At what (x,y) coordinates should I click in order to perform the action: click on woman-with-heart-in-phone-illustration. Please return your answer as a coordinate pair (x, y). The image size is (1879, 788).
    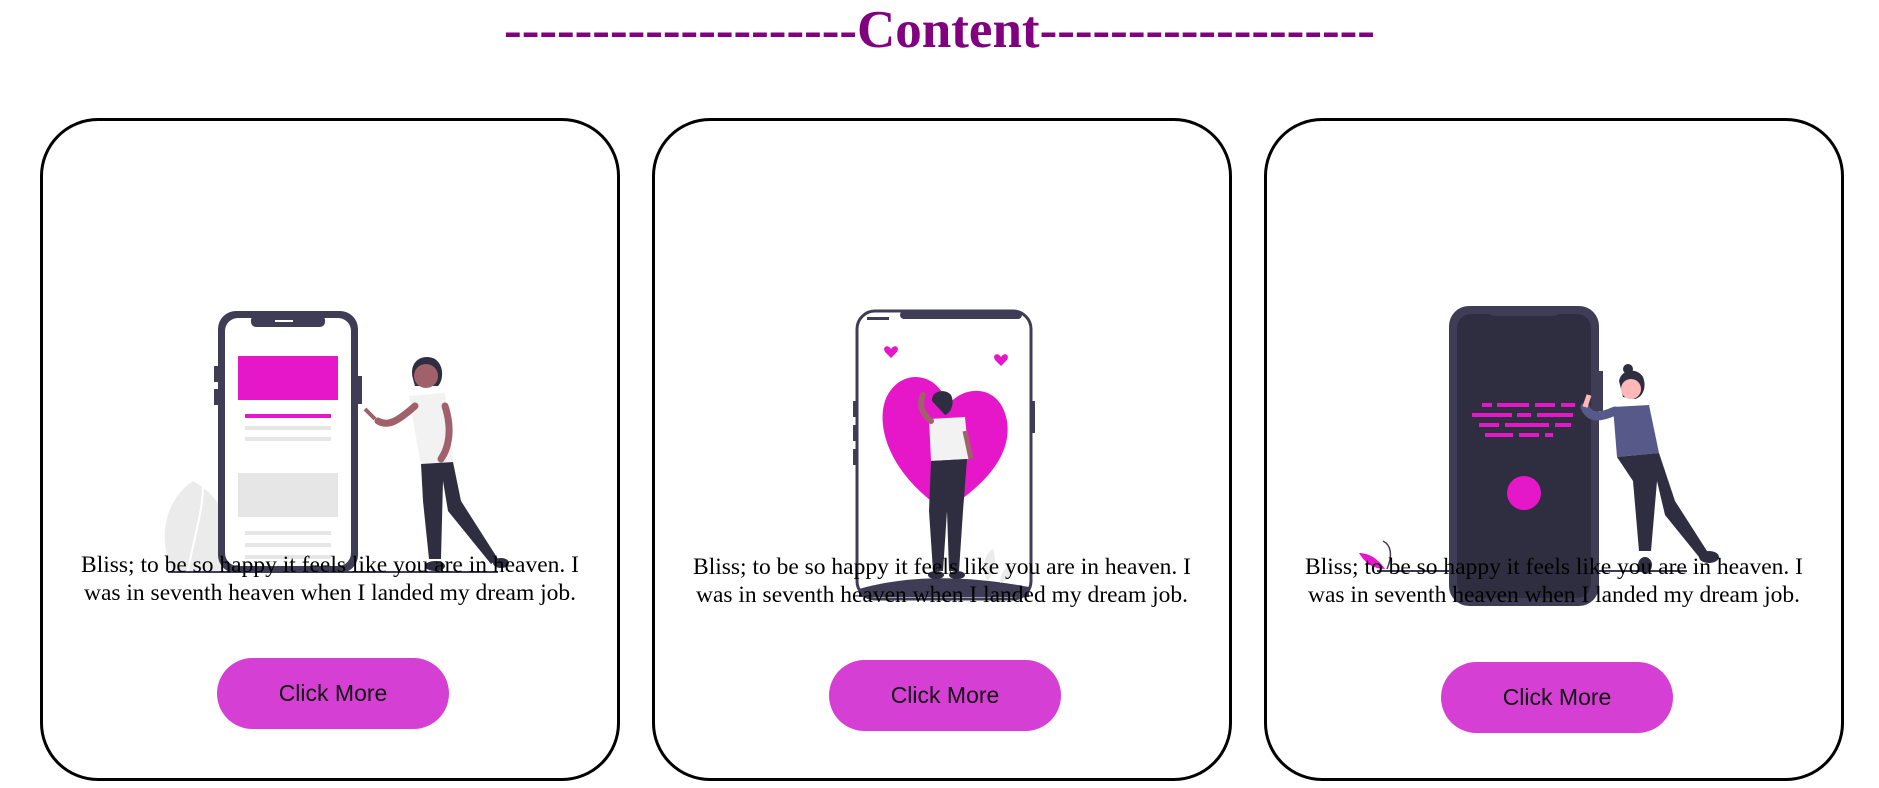
    Looking at the image, I should click on (944, 455).